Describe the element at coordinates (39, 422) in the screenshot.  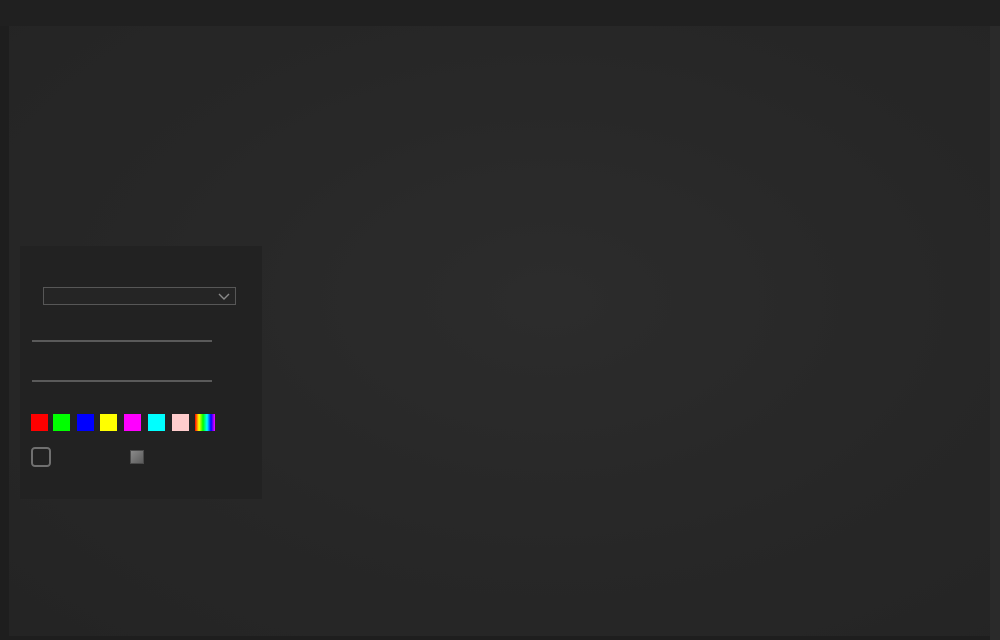
I see `swatch-red` at that location.